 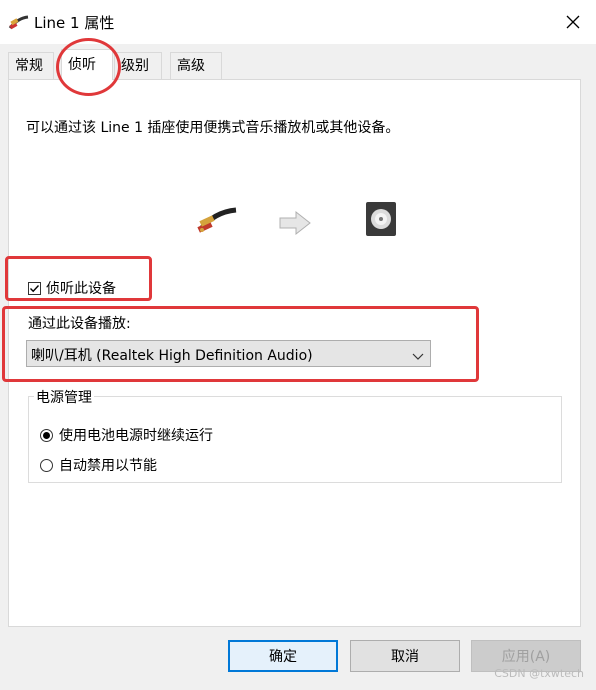 What do you see at coordinates (81, 289) in the screenshot?
I see `listen-checkbox-label: 侦听此设备` at bounding box center [81, 289].